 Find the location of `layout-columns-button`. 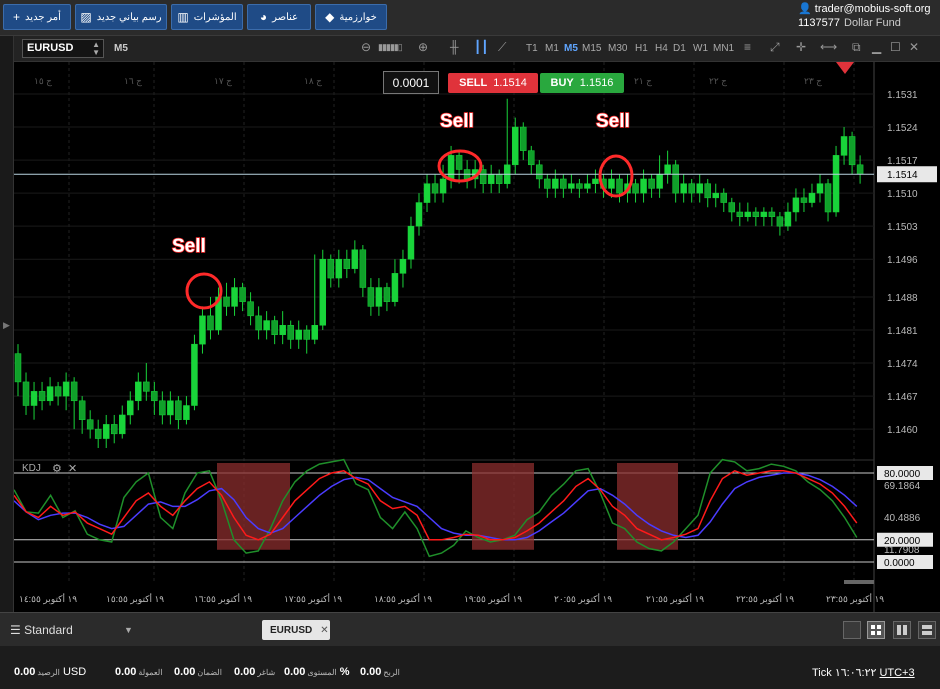

layout-columns-button is located at coordinates (902, 630).